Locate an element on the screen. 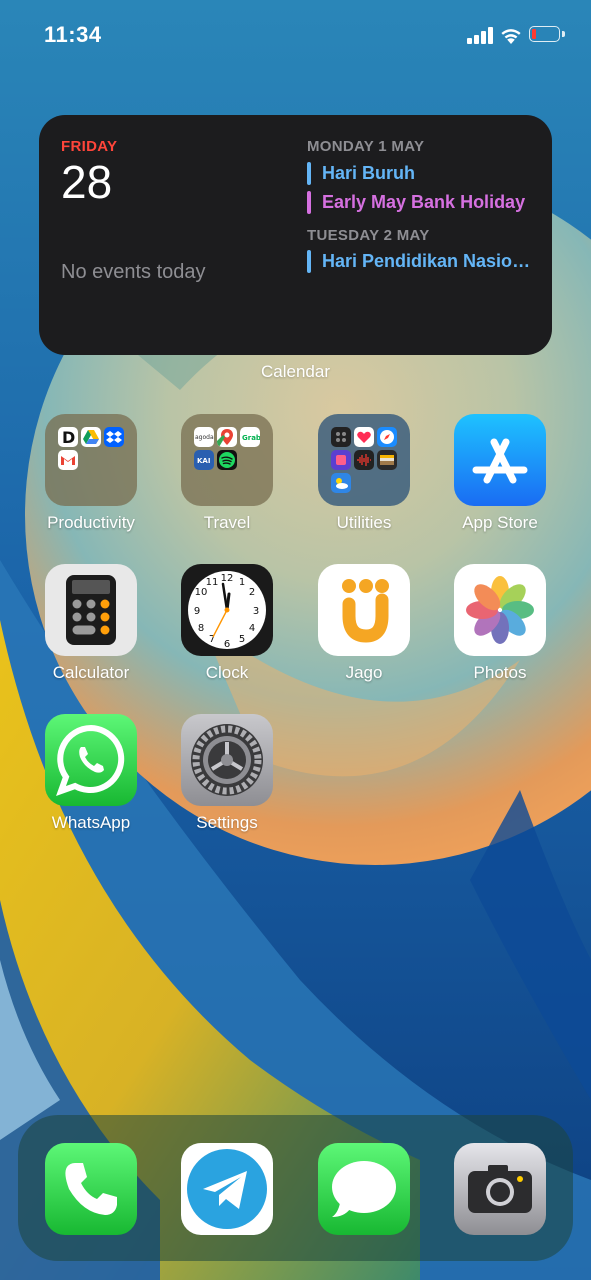 The width and height of the screenshot is (591, 1280). svg-text: 3 is located at coordinates (256, 611).